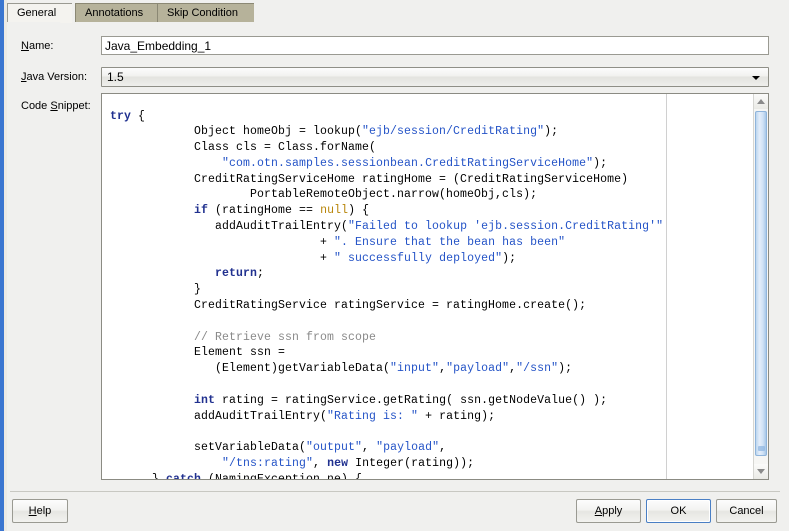  I want to click on tab-general: General, so click(40, 13).